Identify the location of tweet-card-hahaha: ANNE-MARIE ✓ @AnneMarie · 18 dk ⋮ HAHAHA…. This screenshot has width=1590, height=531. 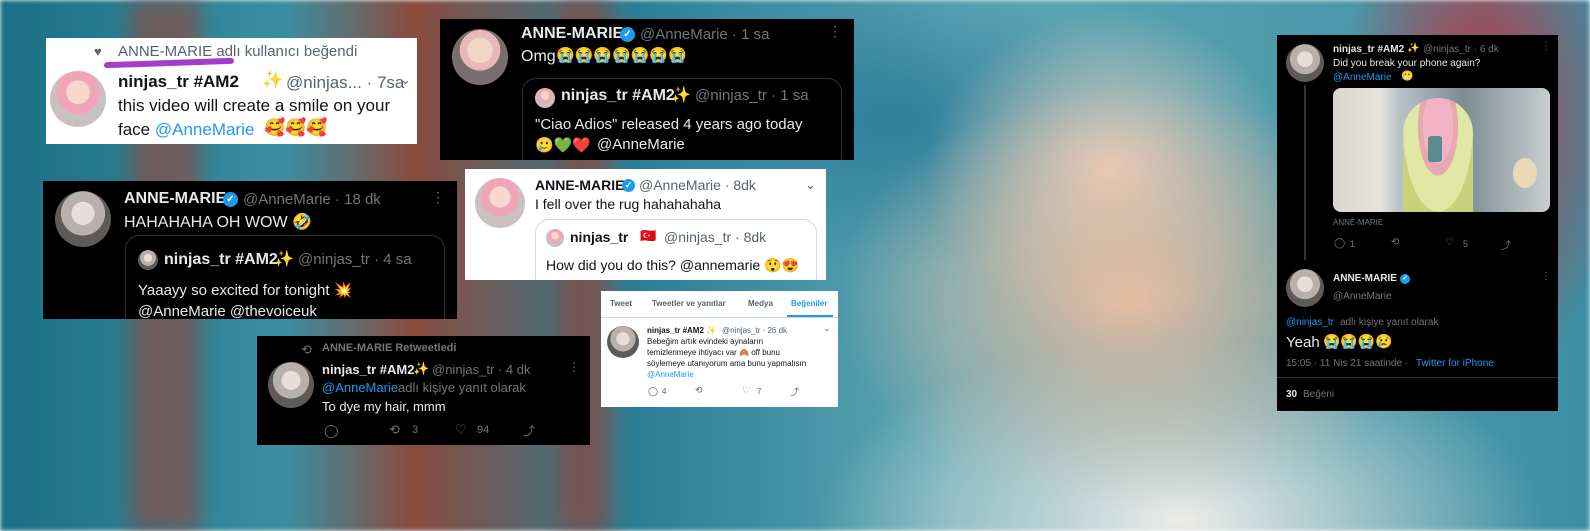
(250, 250).